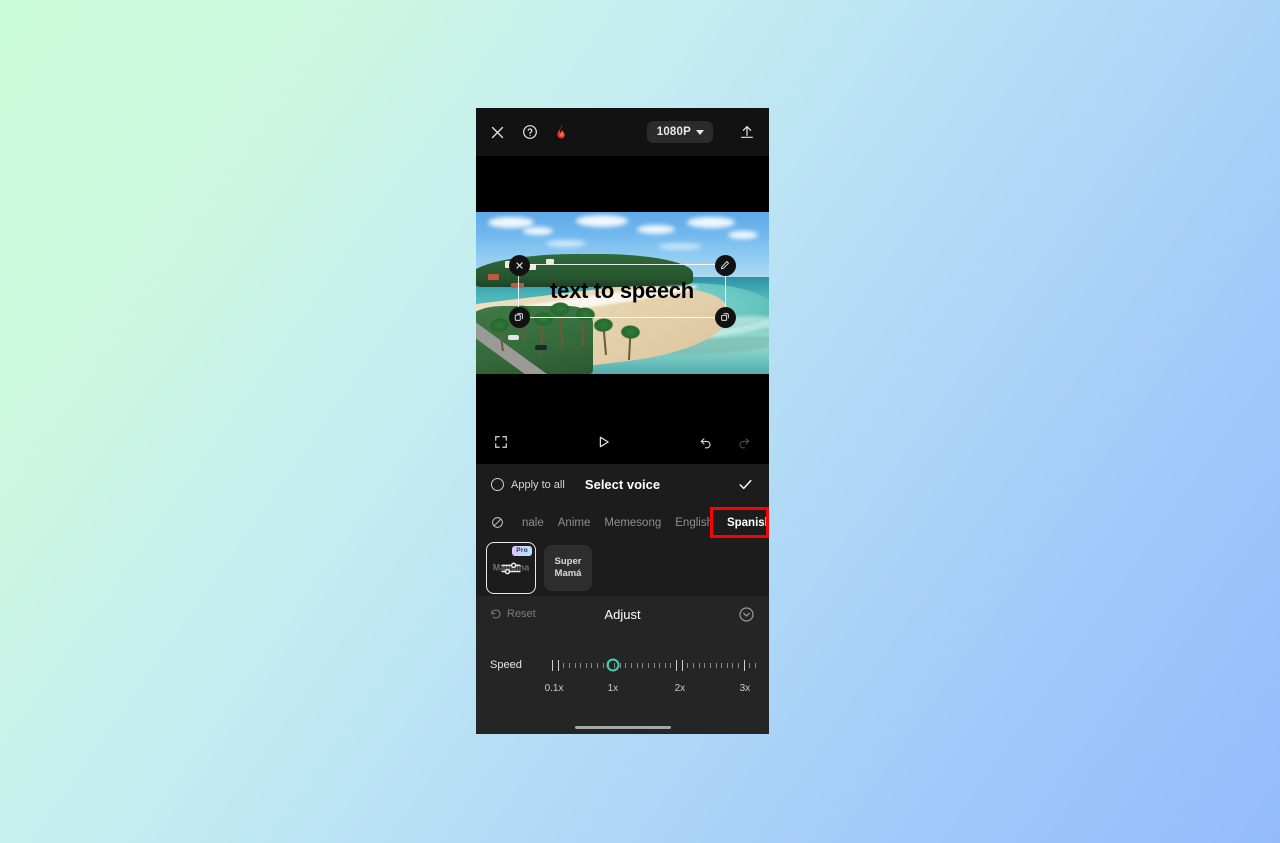 This screenshot has width=1280, height=843. I want to click on flame-icon, so click(562, 132).